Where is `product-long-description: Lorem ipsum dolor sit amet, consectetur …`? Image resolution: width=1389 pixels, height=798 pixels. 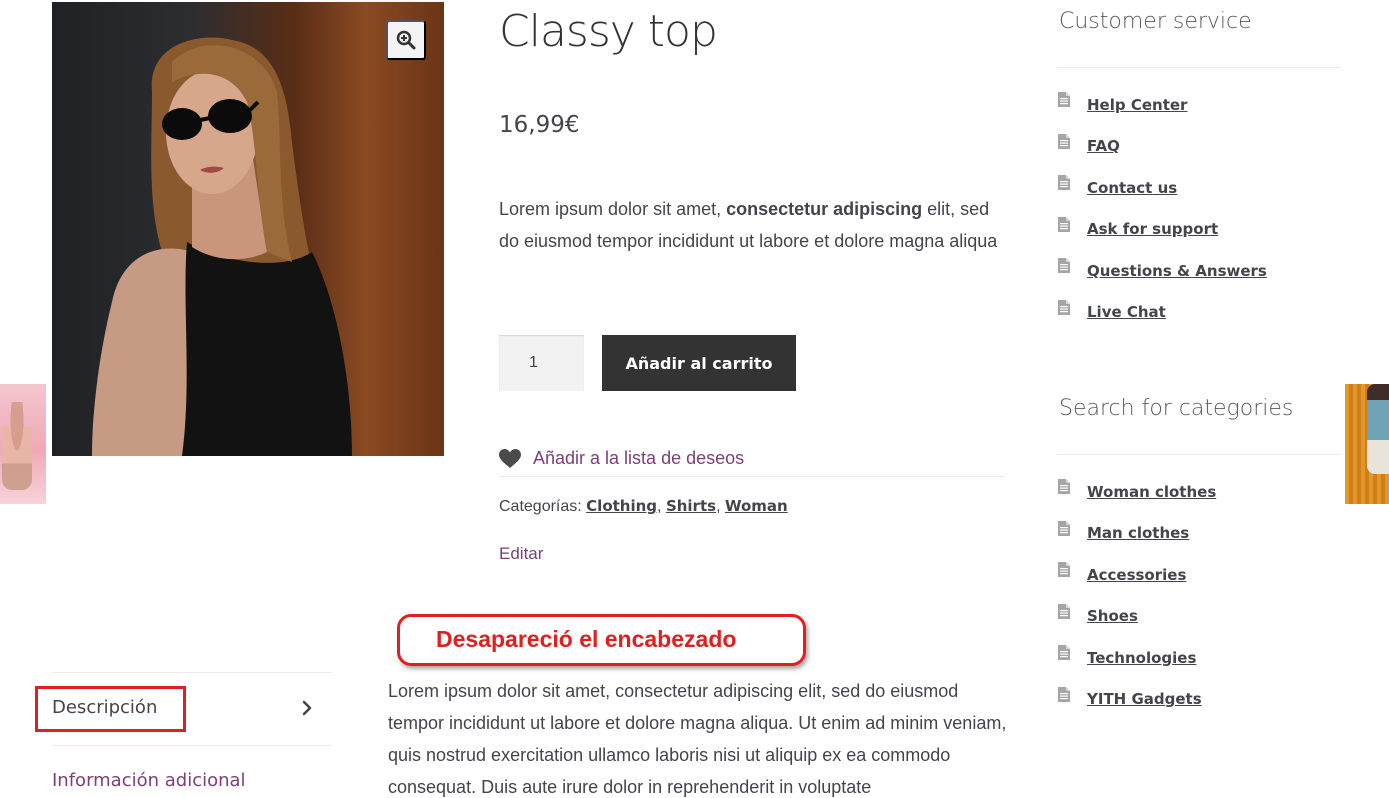 product-long-description: Lorem ipsum dolor sit amet, consectetur … is located at coordinates (697, 739).